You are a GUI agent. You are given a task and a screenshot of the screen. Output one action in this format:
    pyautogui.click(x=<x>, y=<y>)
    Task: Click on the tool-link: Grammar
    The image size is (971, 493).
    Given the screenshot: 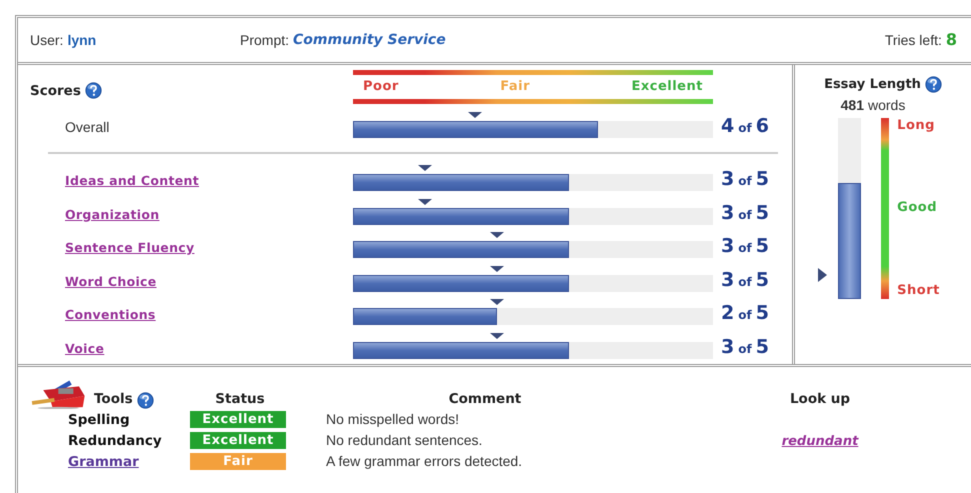 What is the action you would take?
    pyautogui.click(x=103, y=462)
    